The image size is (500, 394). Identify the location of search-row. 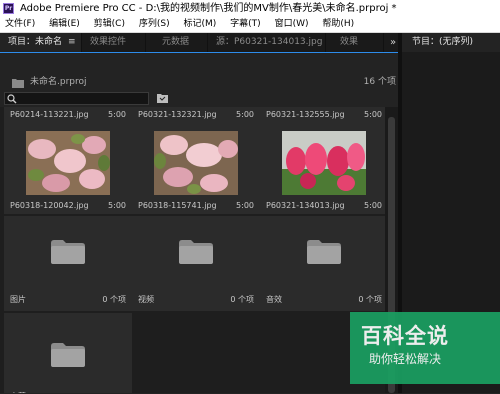
(199, 99).